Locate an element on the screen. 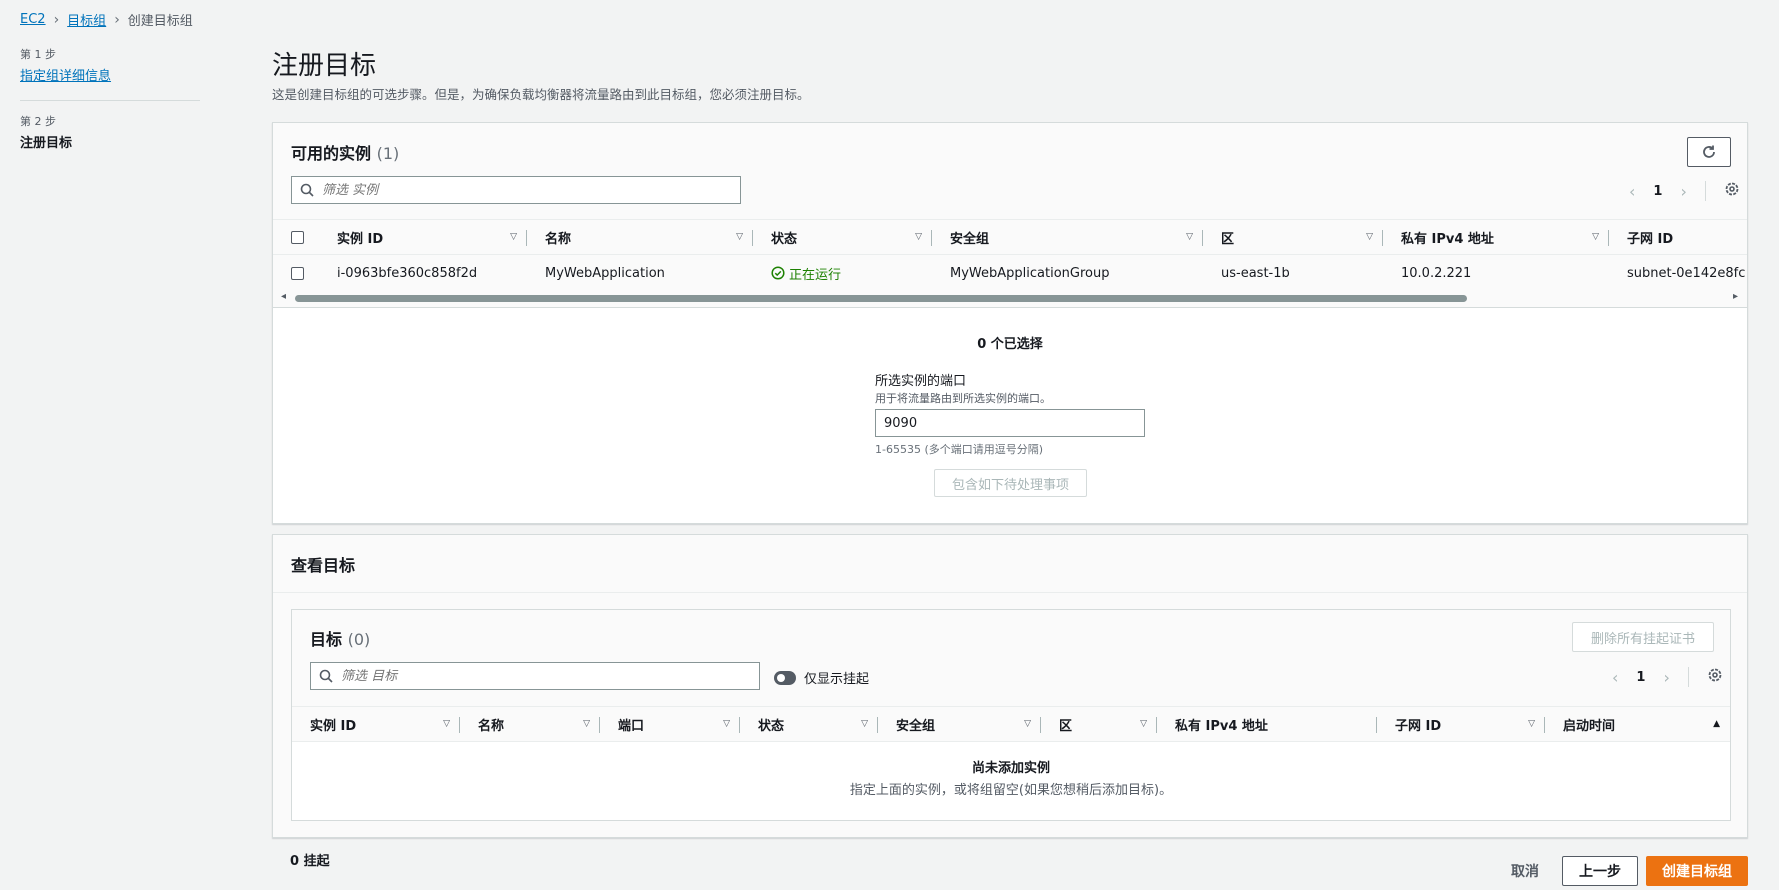 The height and width of the screenshot is (890, 1779). include-pending-button: 包含如下待处理事项 is located at coordinates (1010, 483).